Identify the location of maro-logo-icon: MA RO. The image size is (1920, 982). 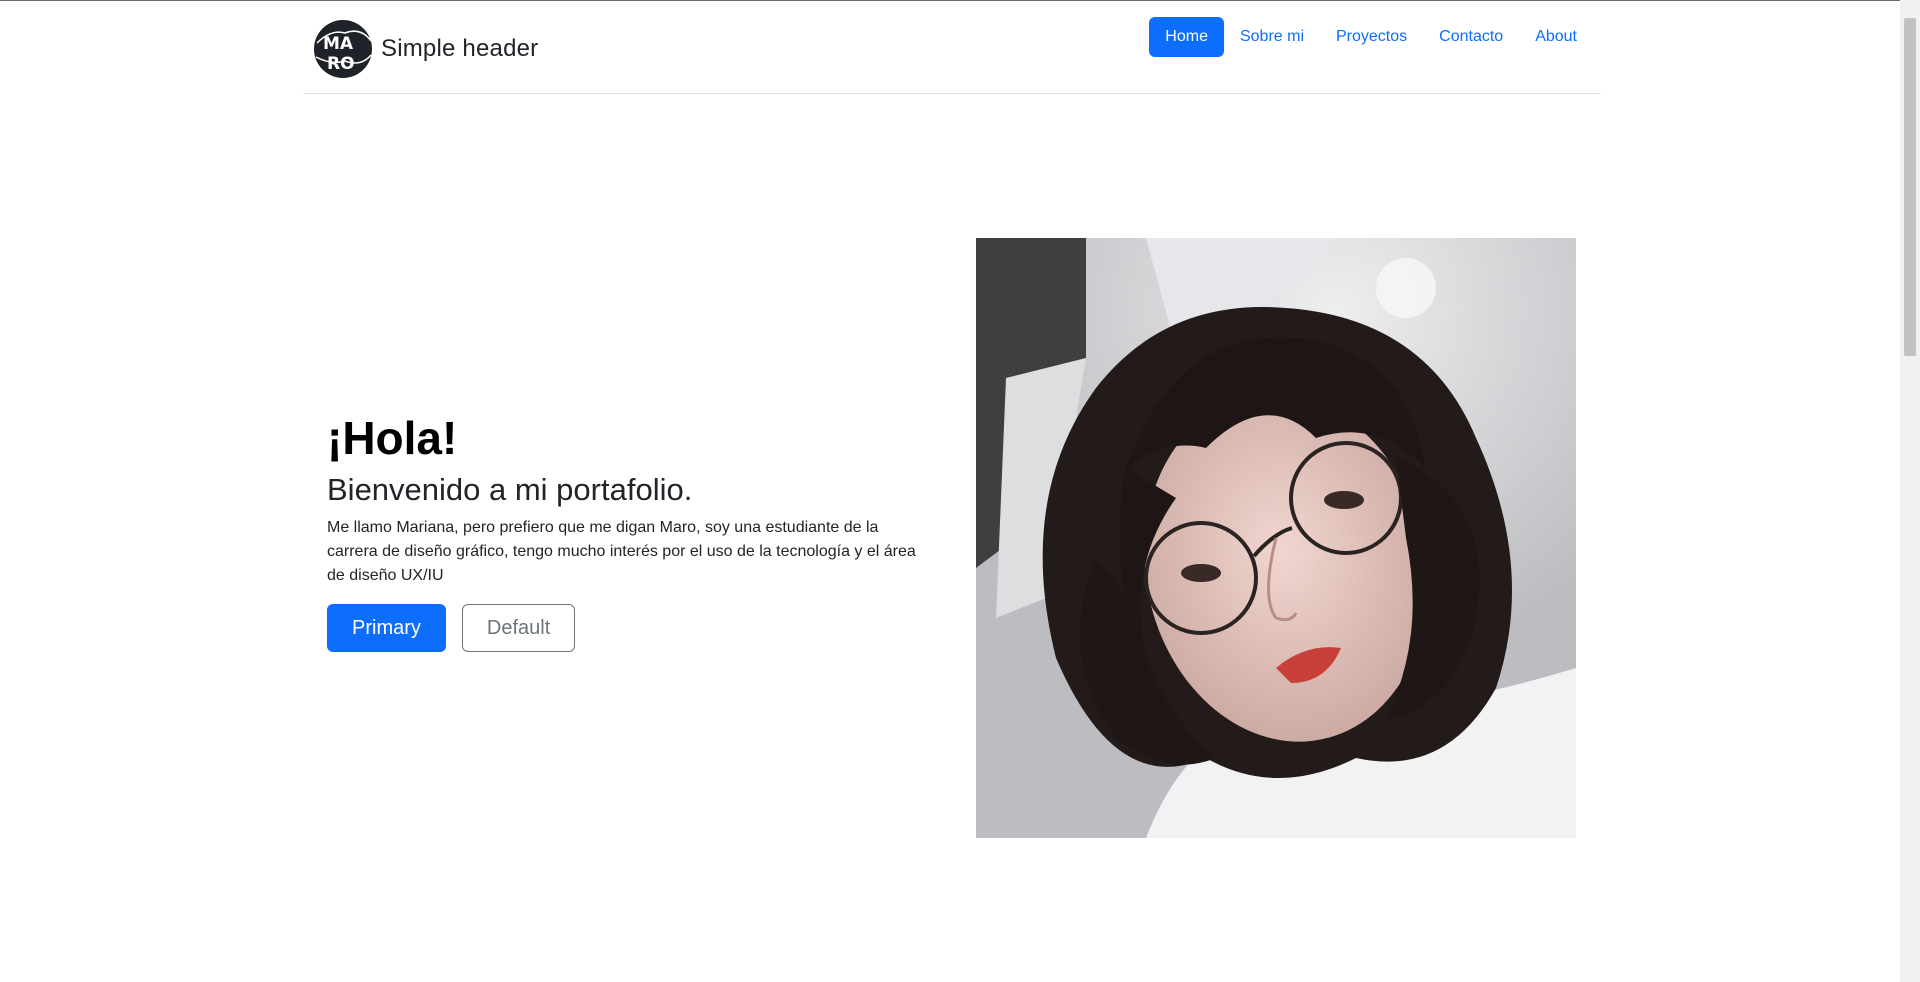
(343, 49).